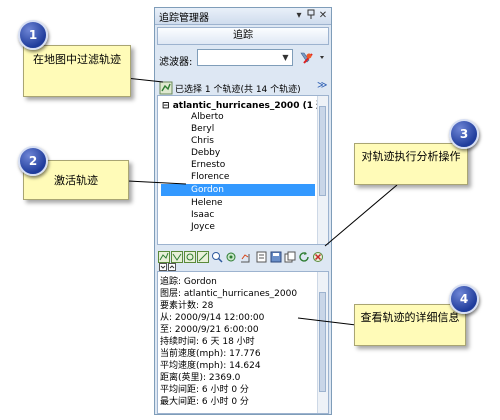 This screenshot has height=420, width=500. I want to click on close-icon: ✕, so click(323, 15).